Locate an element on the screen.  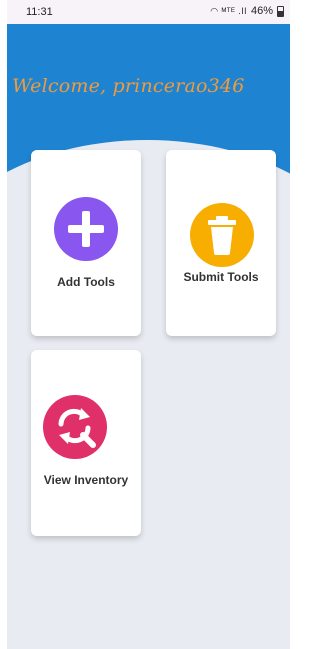
battery-percent: 46% is located at coordinates (261, 11).